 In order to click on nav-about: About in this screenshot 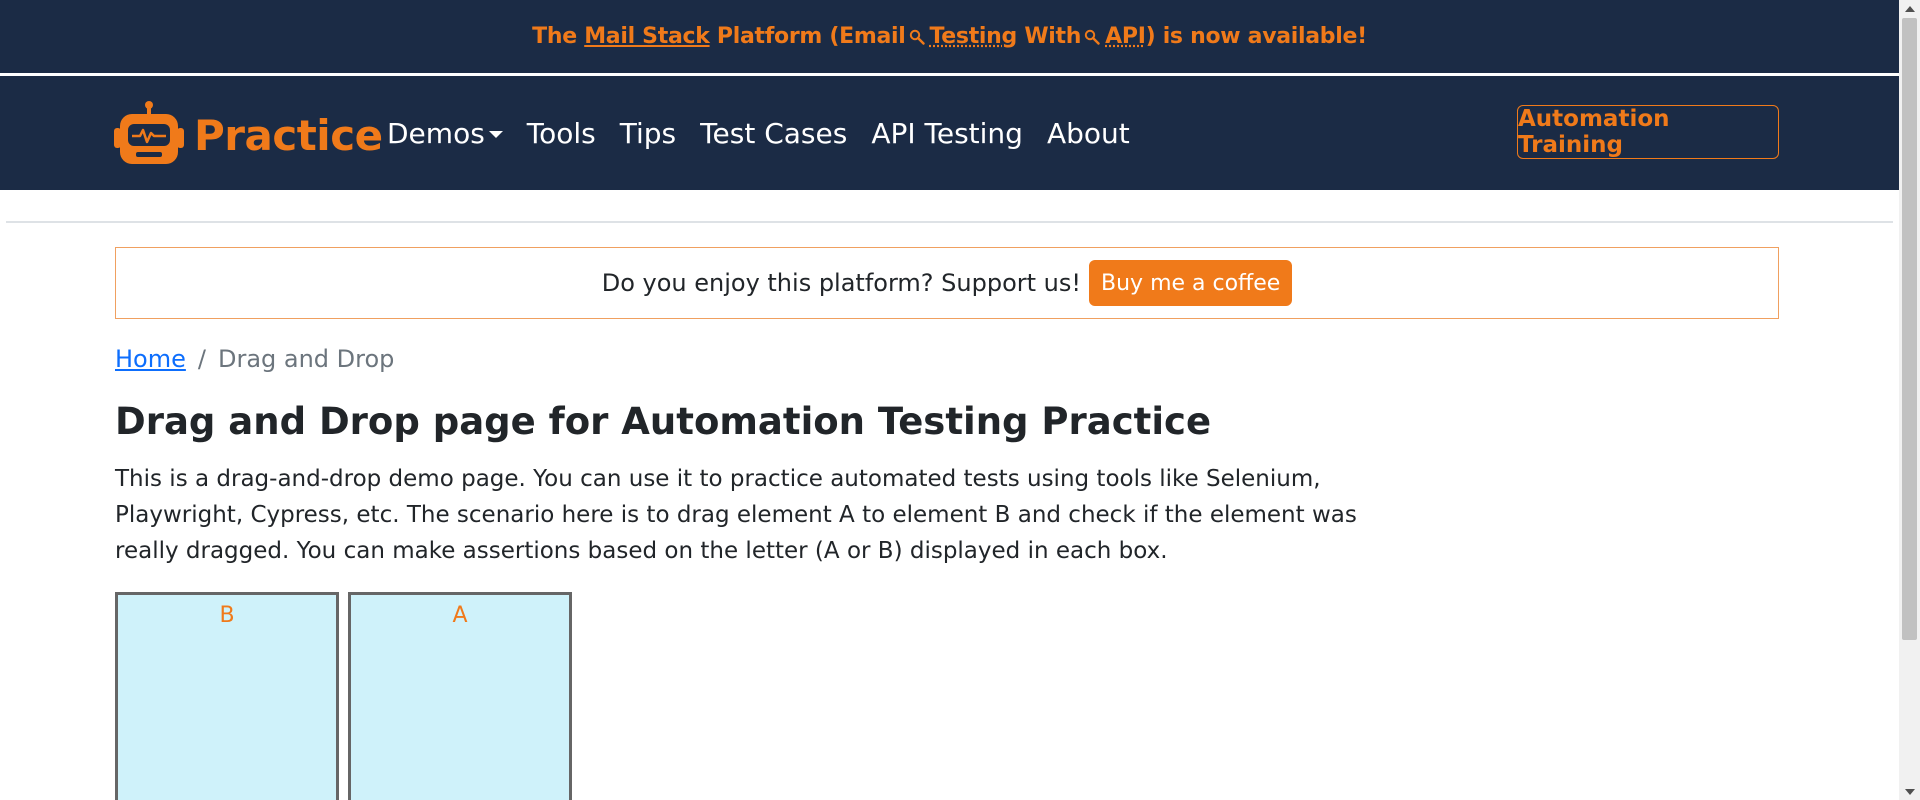, I will do `click(1088, 133)`.